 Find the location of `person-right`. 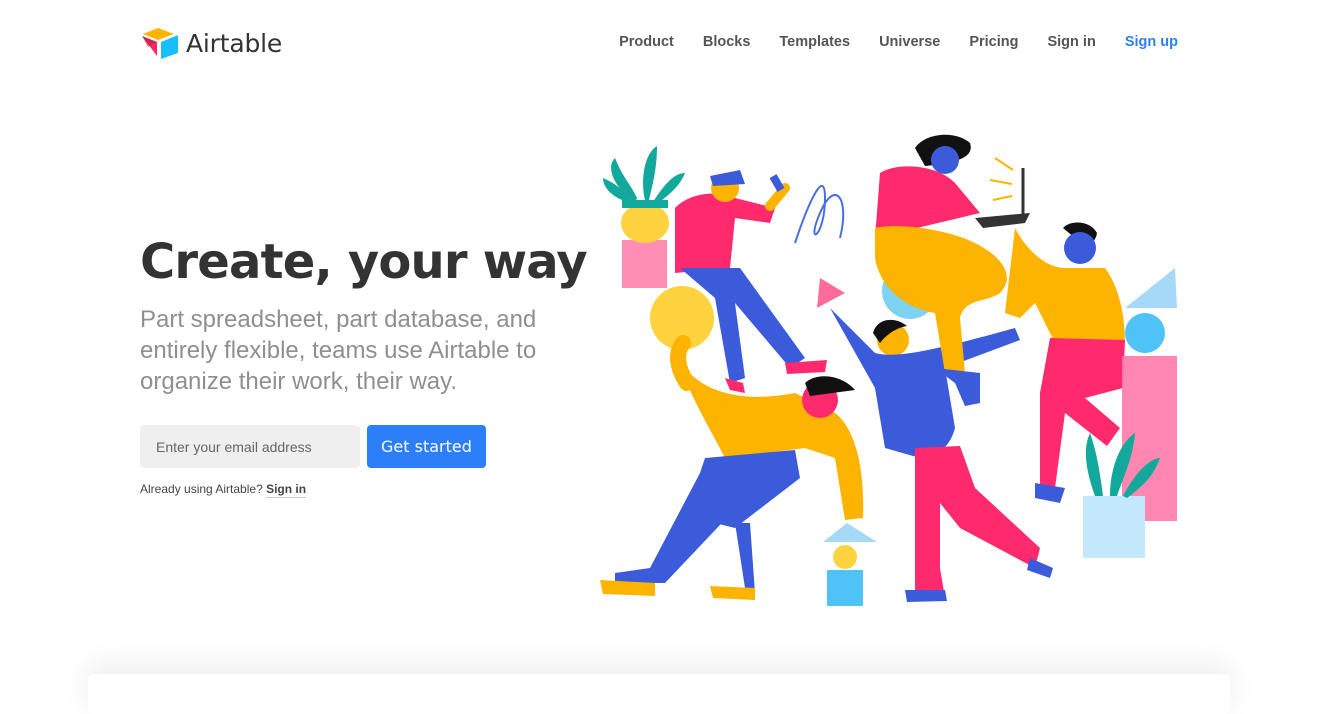

person-right is located at coordinates (1065, 362).